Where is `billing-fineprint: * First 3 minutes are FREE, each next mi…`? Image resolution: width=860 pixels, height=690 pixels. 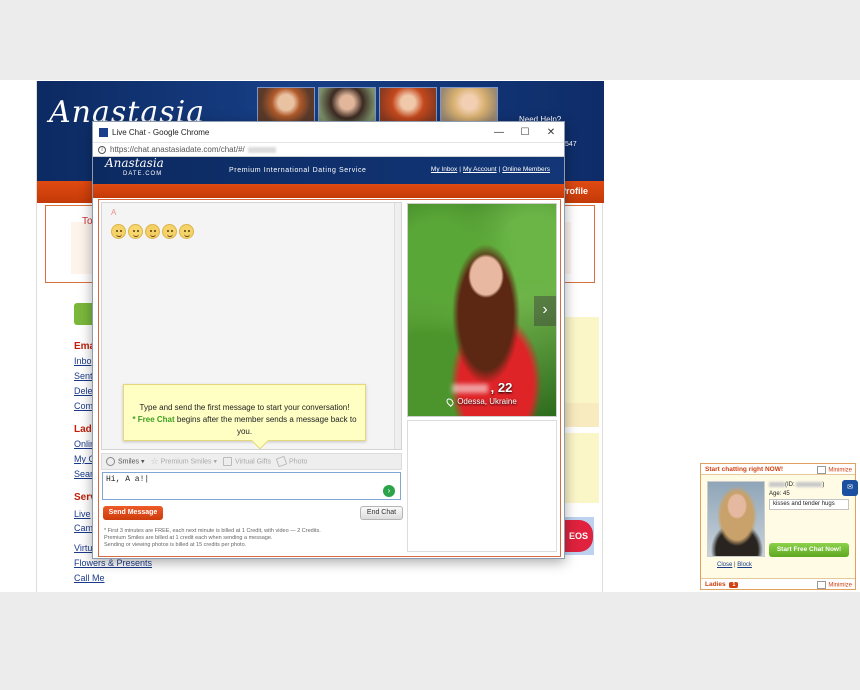 billing-fineprint: * First 3 minutes are FREE, each next mi… is located at coordinates (254, 538).